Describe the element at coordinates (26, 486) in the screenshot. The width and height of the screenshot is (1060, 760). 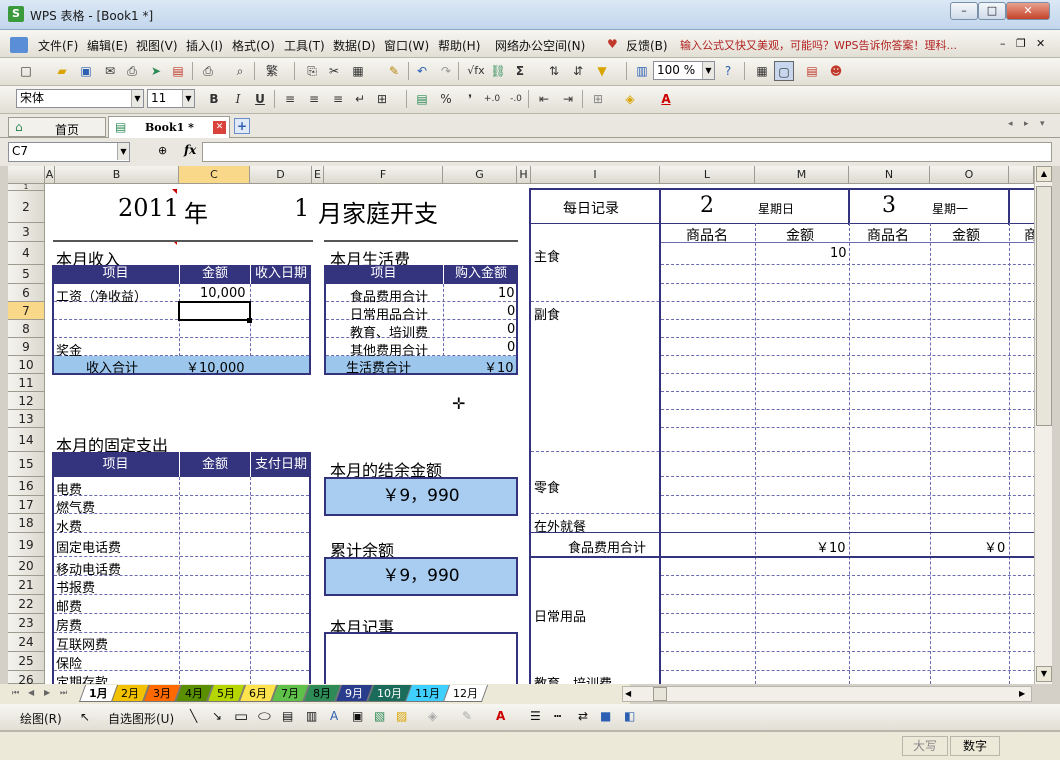
I see `row-header: 16` at that location.